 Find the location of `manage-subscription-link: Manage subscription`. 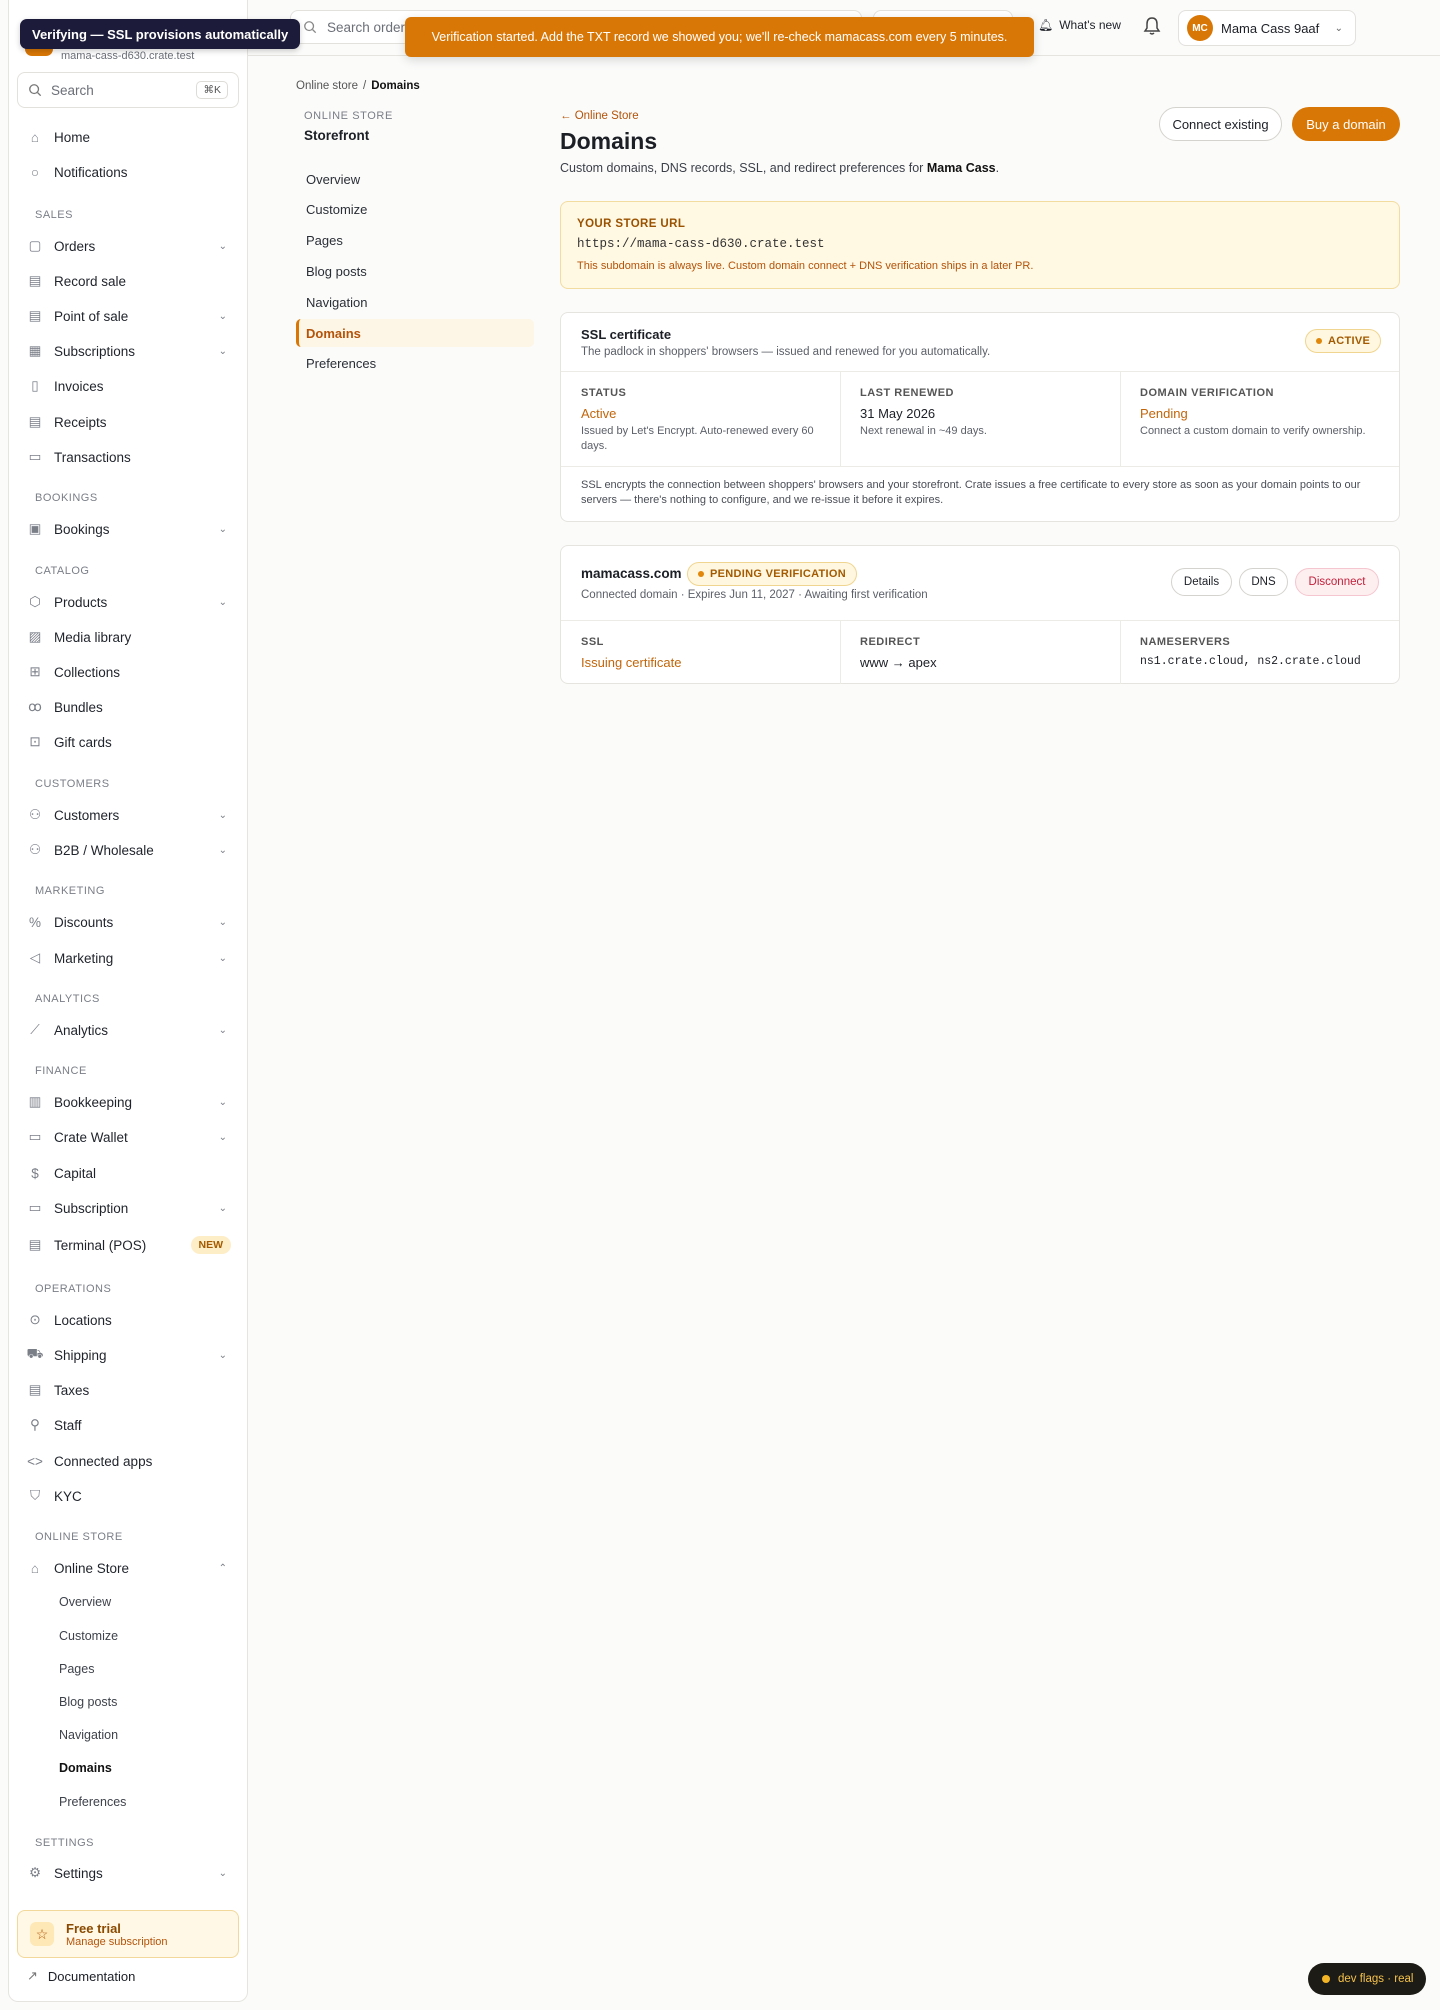

manage-subscription-link: Manage subscription is located at coordinates (117, 1942).